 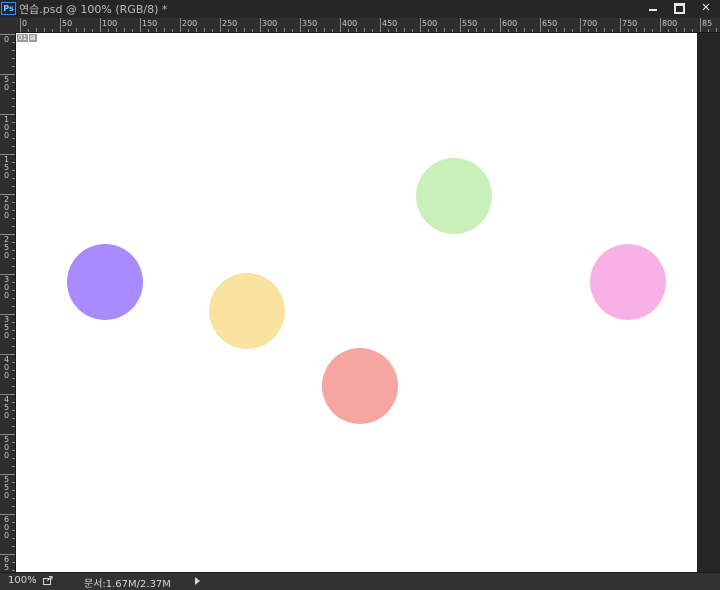 I want to click on ruler-label: 85, so click(x=707, y=23).